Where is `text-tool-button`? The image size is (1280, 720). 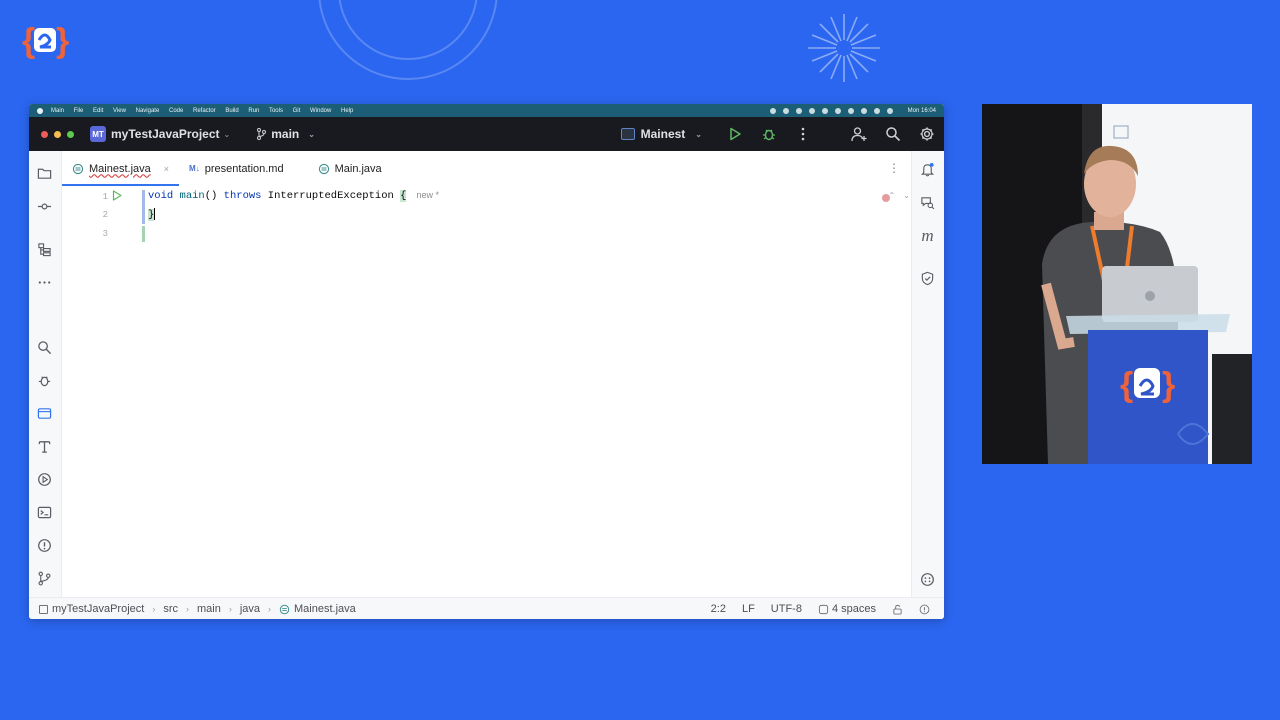
text-tool-button is located at coordinates (44, 446).